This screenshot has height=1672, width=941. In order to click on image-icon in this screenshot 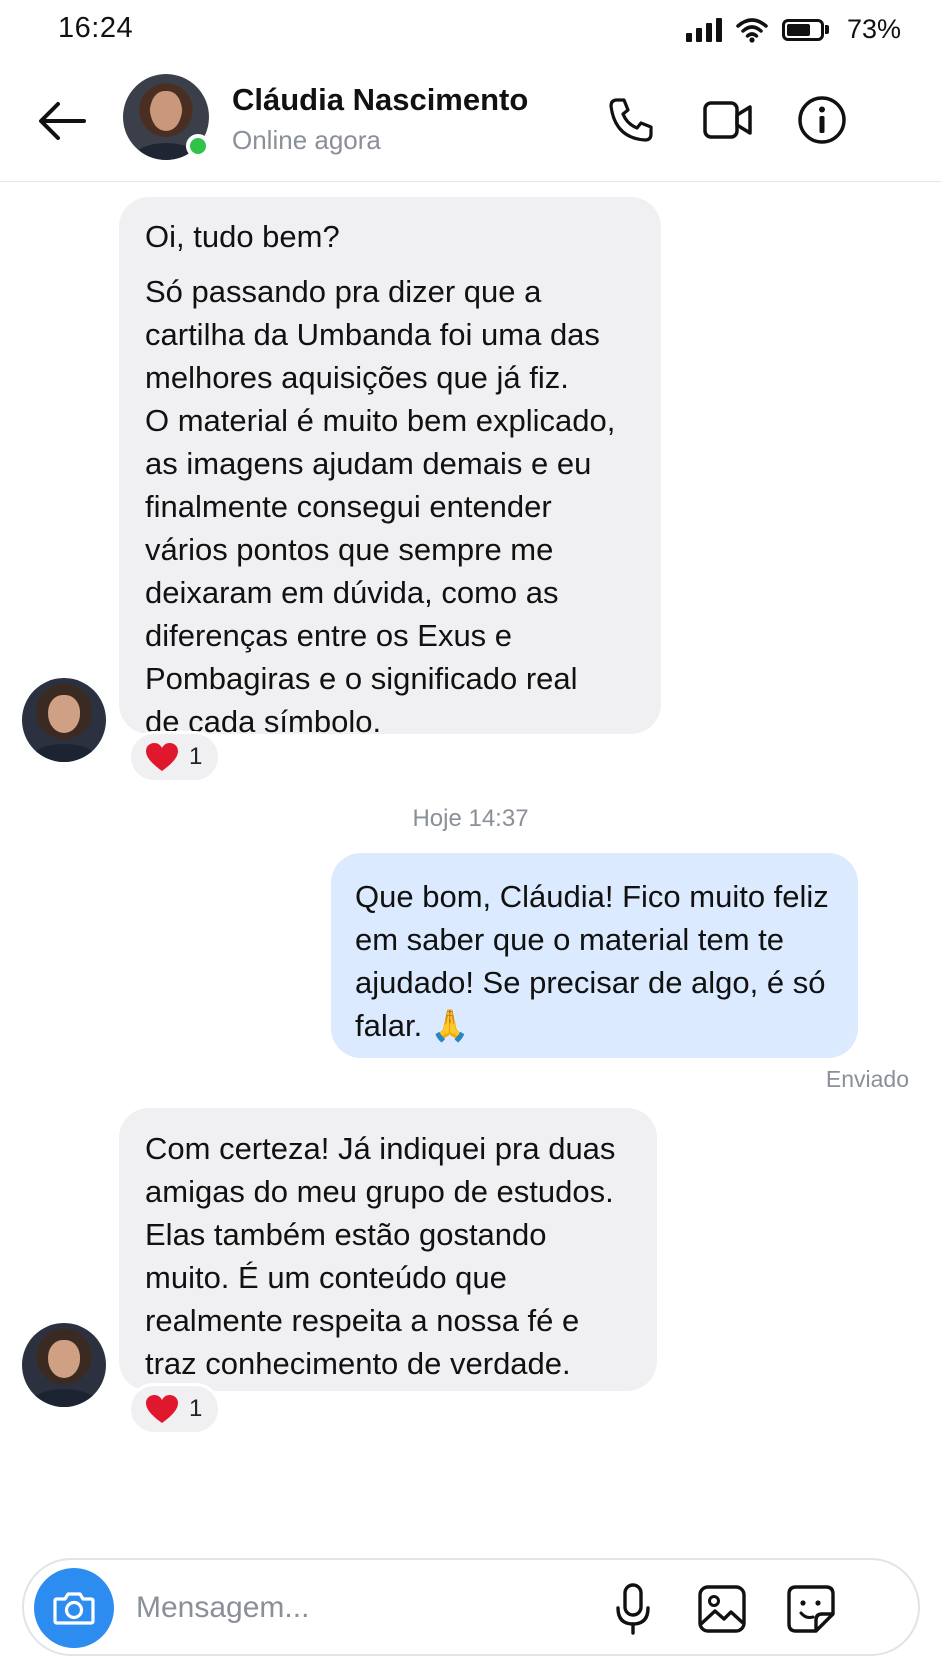, I will do `click(722, 1609)`.